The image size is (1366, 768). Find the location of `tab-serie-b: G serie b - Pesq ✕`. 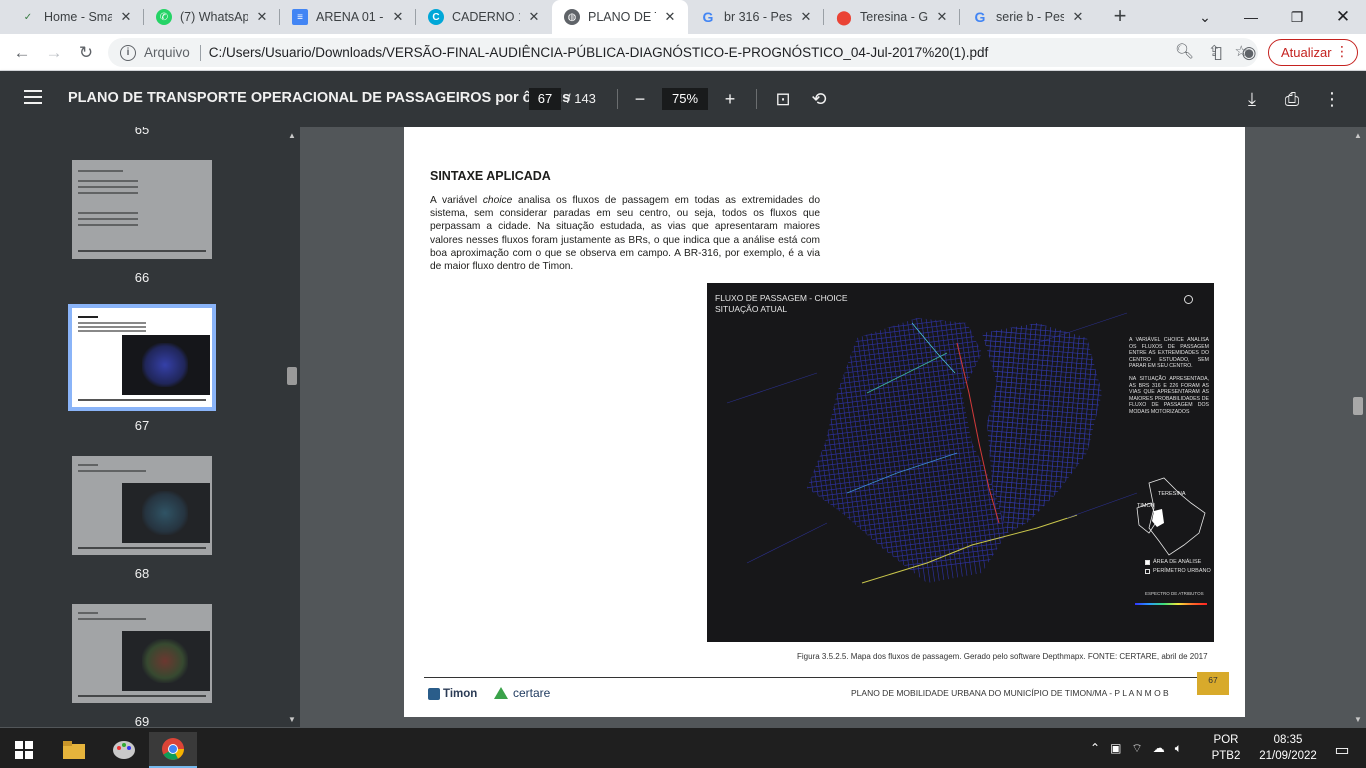

tab-serie-b: G serie b - Pesq ✕ is located at coordinates (1028, 17).